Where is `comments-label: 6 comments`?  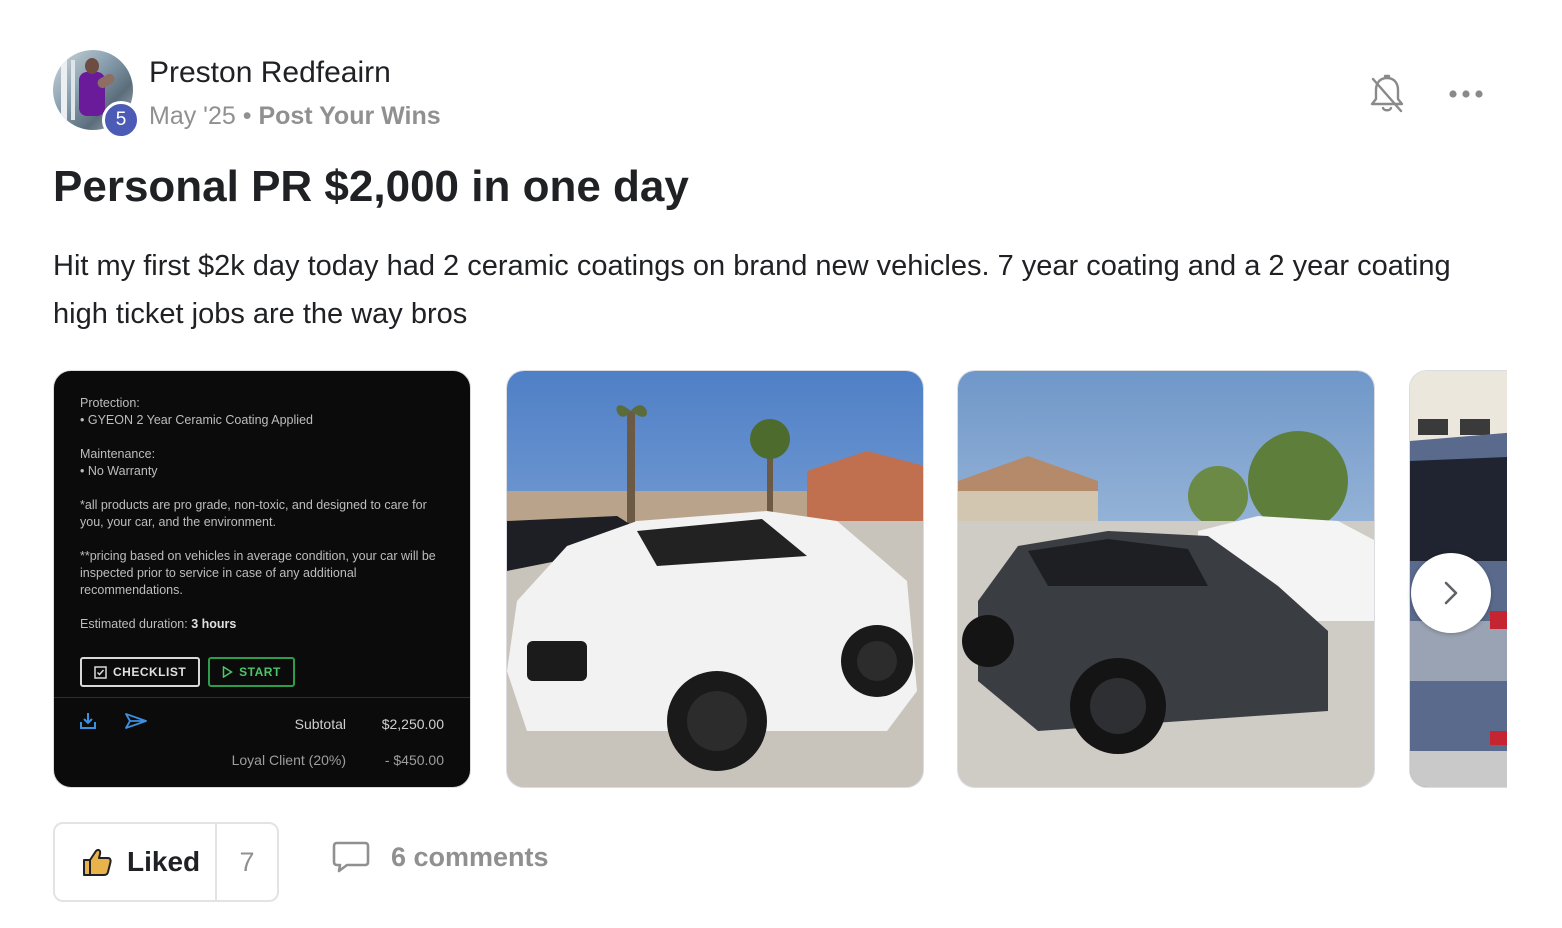
comments-label: 6 comments is located at coordinates (470, 856).